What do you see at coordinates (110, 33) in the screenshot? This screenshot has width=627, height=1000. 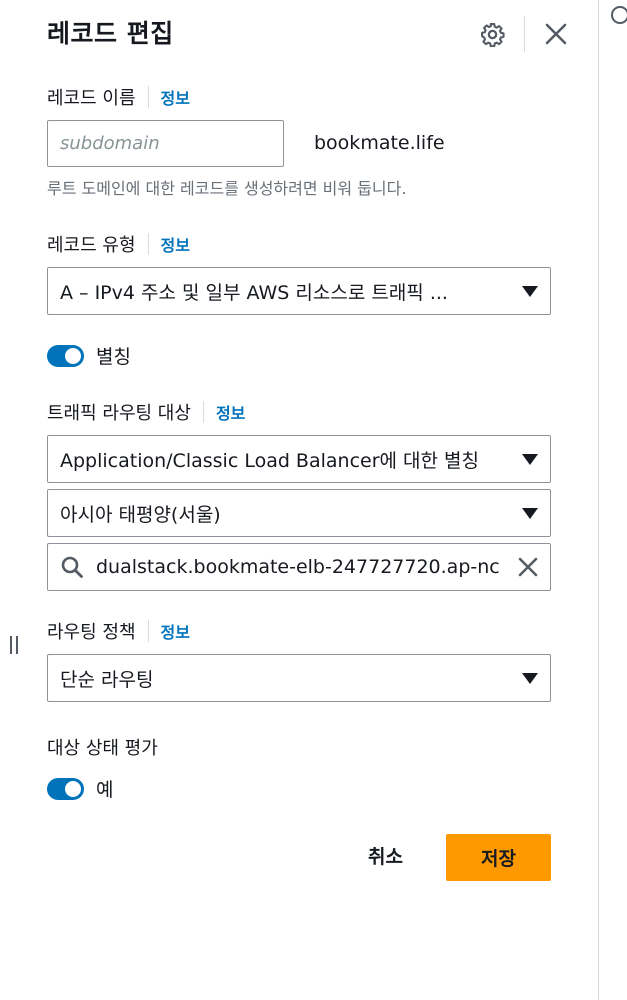 I see `panel-title: 레코드 편집` at bounding box center [110, 33].